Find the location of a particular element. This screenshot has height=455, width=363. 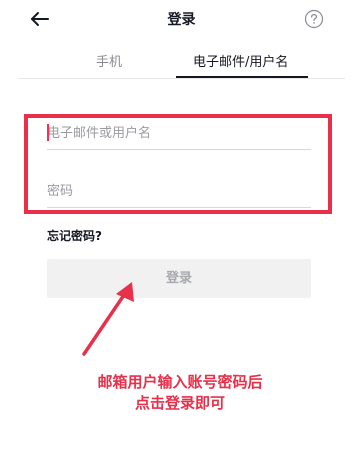

tab-email-username: 电子邮件/用户名 is located at coordinates (240, 60).